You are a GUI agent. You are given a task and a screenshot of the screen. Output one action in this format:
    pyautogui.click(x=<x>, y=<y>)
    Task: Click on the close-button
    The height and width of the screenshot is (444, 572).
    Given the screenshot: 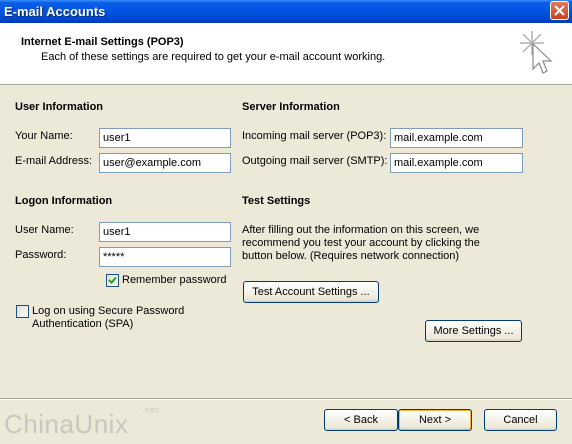 What is the action you would take?
    pyautogui.click(x=559, y=10)
    